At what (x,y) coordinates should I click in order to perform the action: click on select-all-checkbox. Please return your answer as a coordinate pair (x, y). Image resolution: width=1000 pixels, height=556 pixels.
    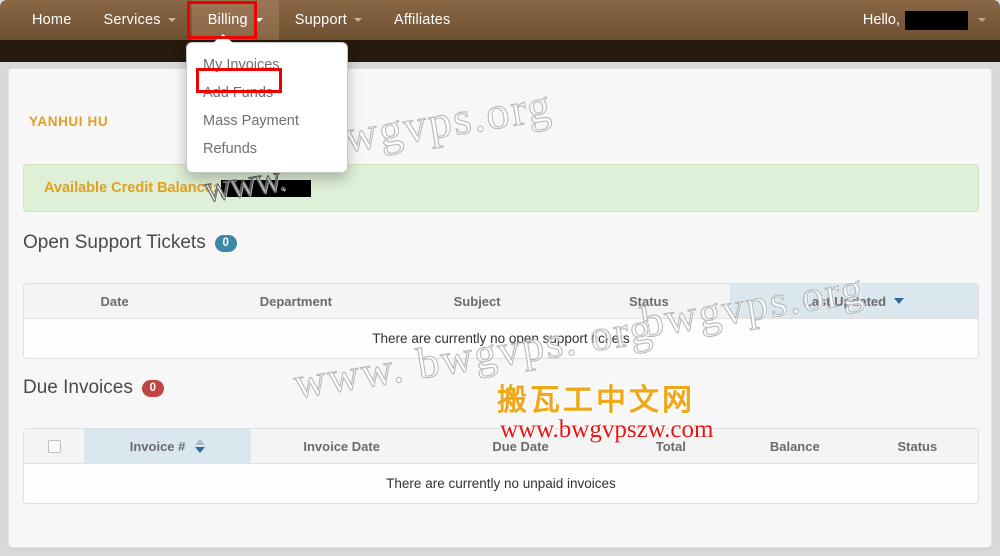
    Looking at the image, I should click on (54, 446).